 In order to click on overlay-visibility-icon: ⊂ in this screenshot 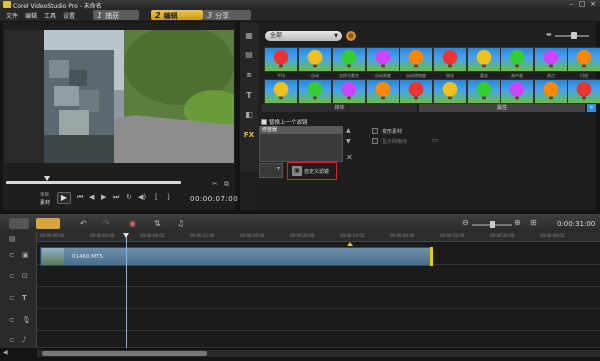, I will do `click(12, 276)`.